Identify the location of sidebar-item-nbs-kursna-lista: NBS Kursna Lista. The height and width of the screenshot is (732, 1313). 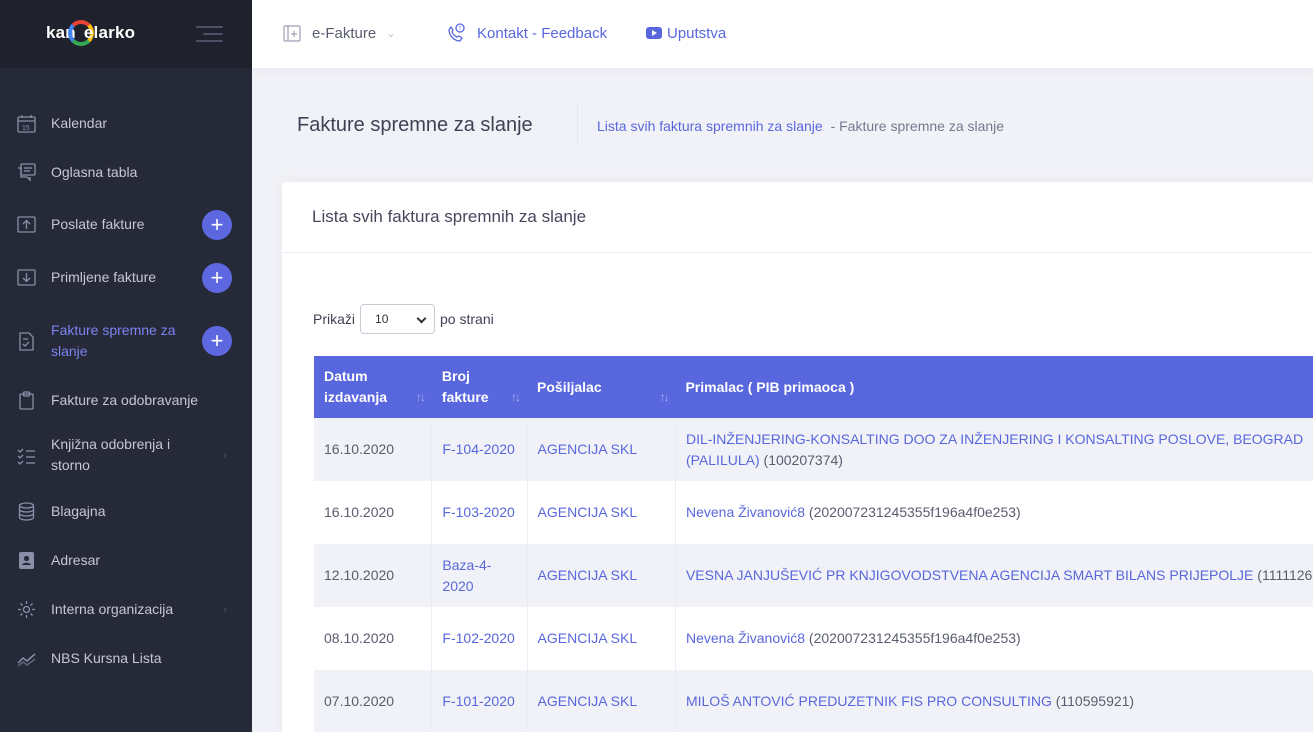
(126, 658).